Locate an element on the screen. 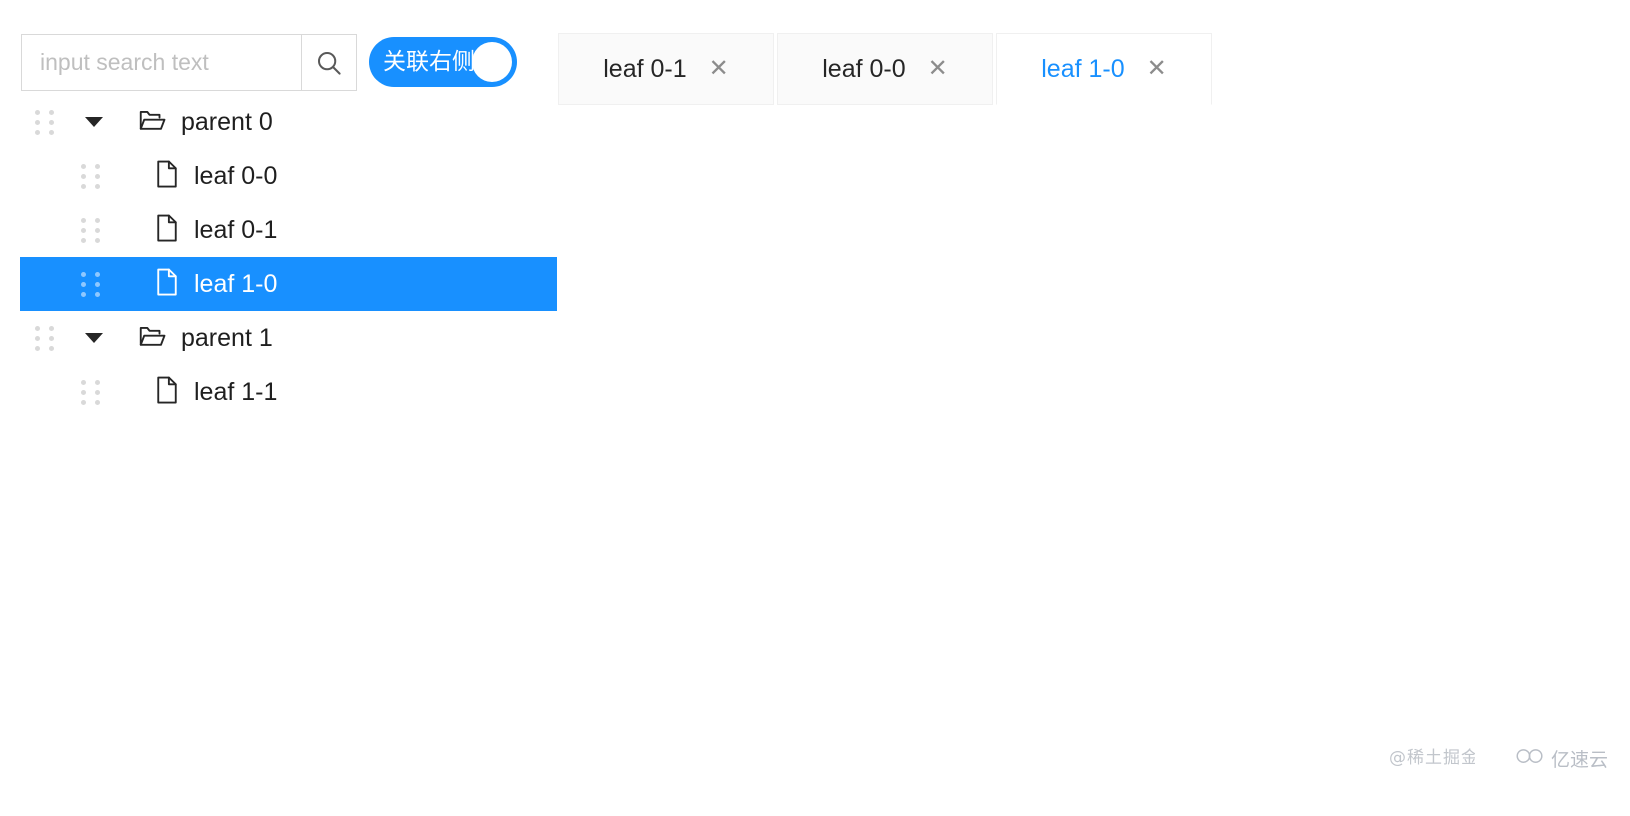  yisu-watermark-label: 亿速云 is located at coordinates (1579, 760).